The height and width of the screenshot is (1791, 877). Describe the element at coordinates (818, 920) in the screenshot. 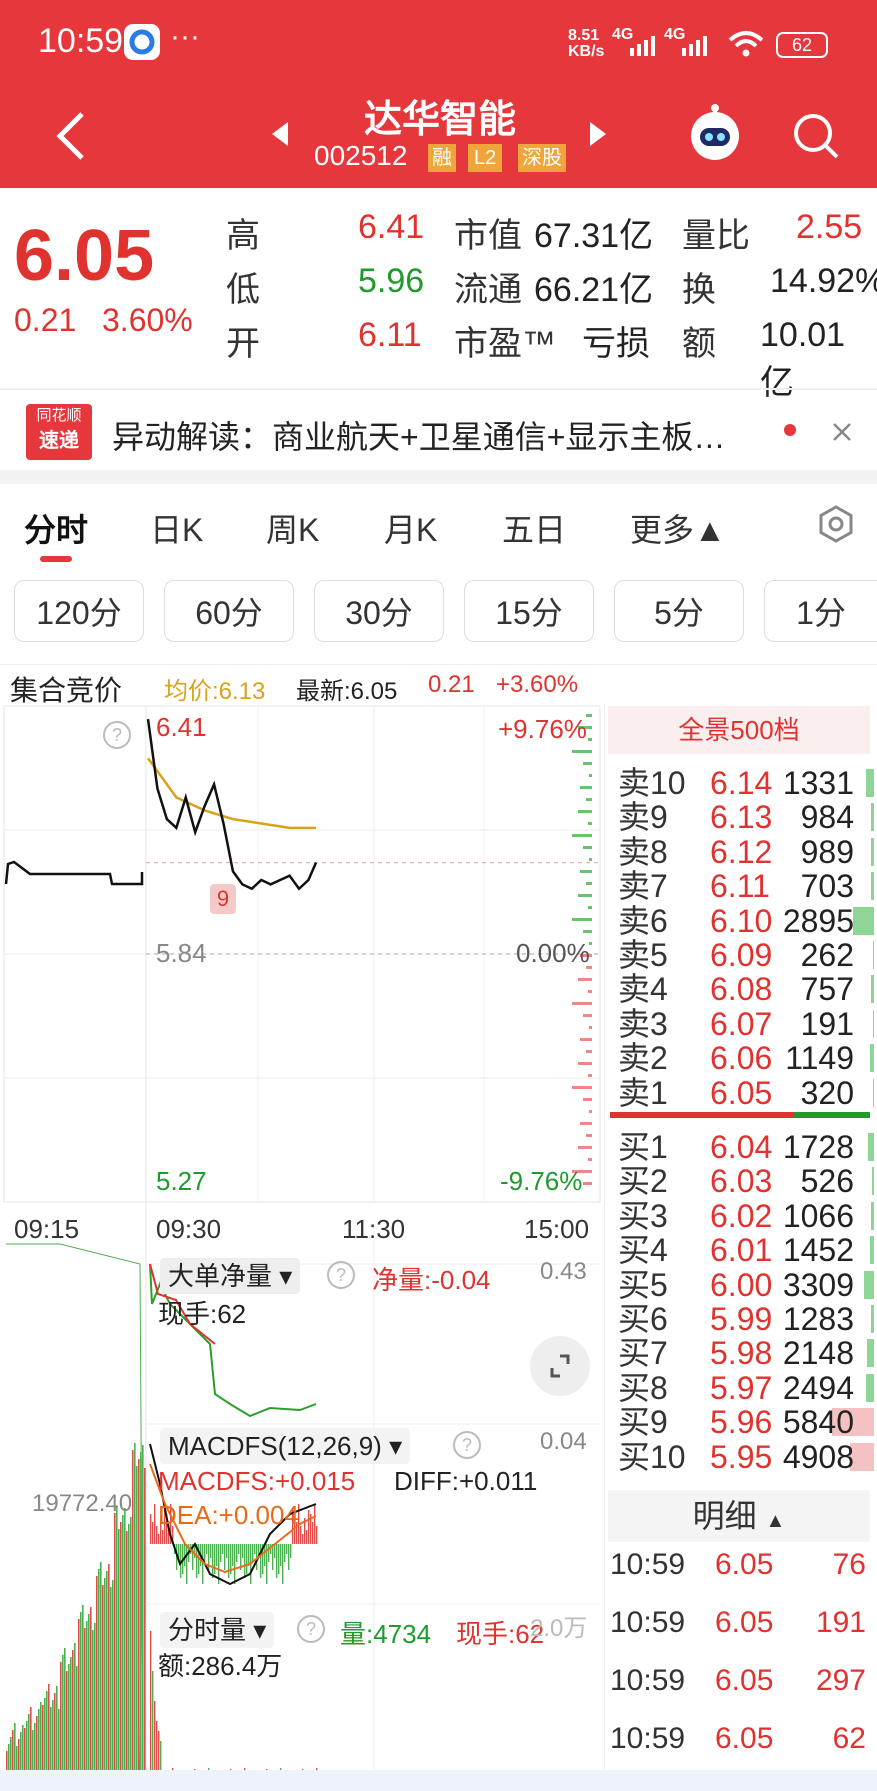

I see `level-volume: 2895` at that location.